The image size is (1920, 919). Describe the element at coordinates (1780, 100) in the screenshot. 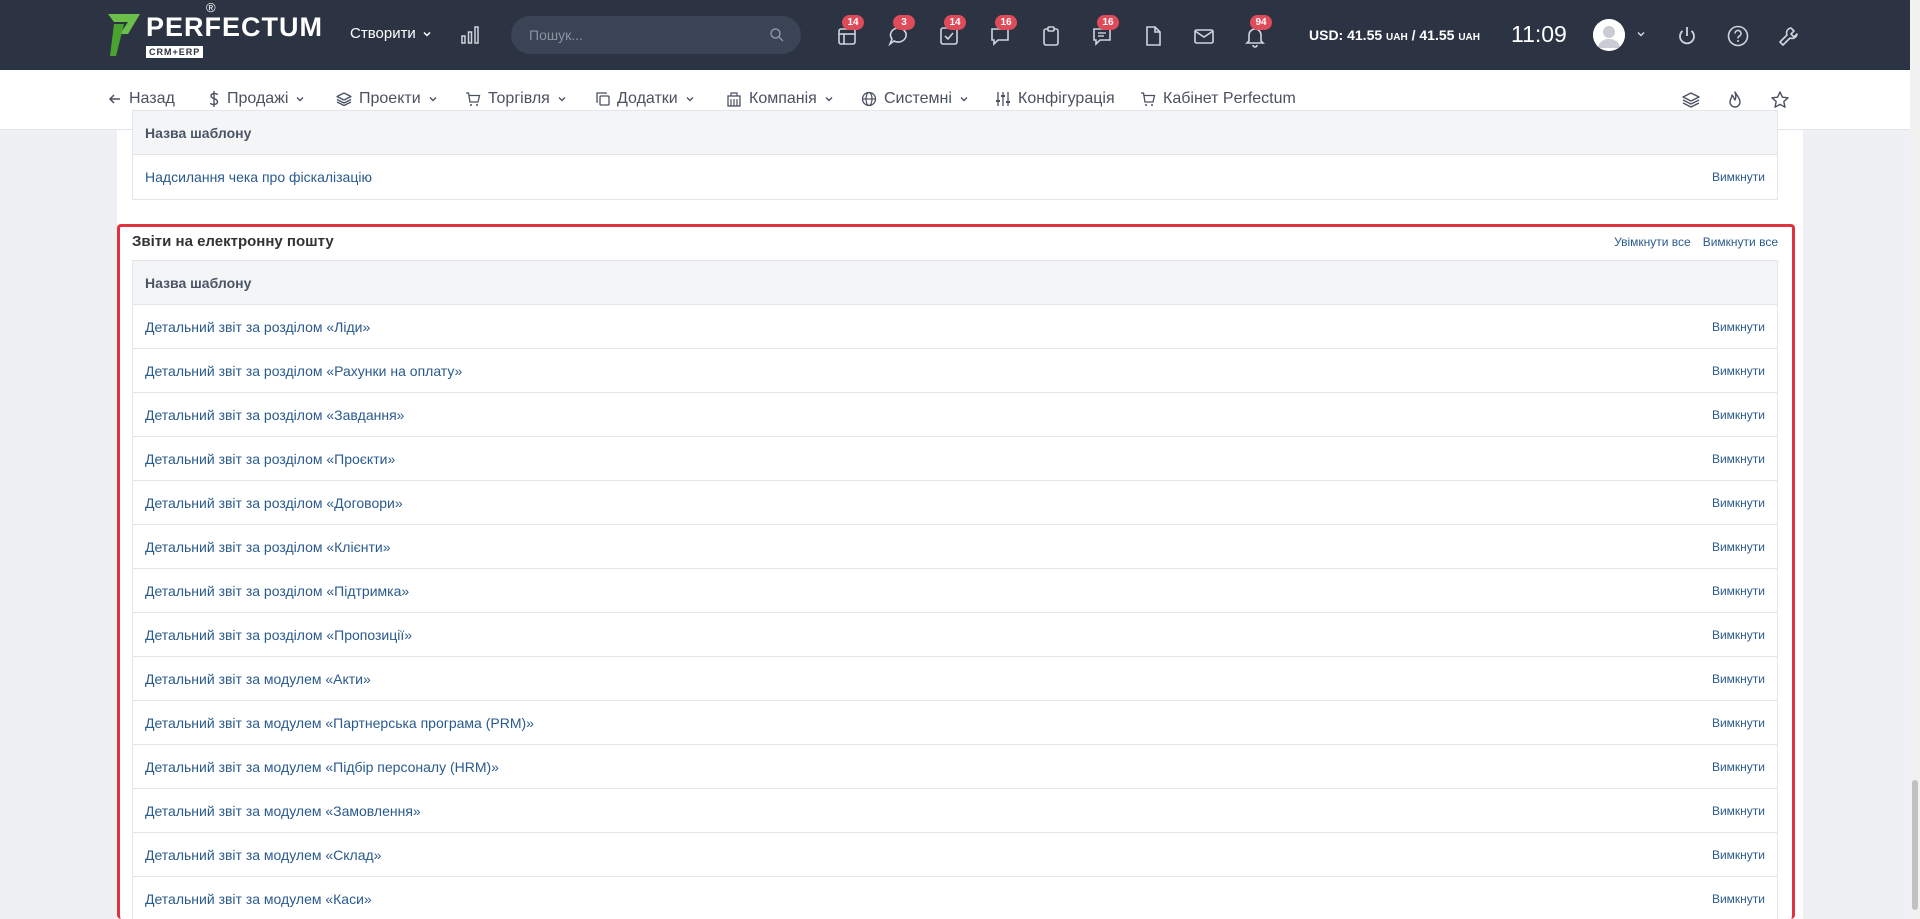

I see `star-icon` at that location.